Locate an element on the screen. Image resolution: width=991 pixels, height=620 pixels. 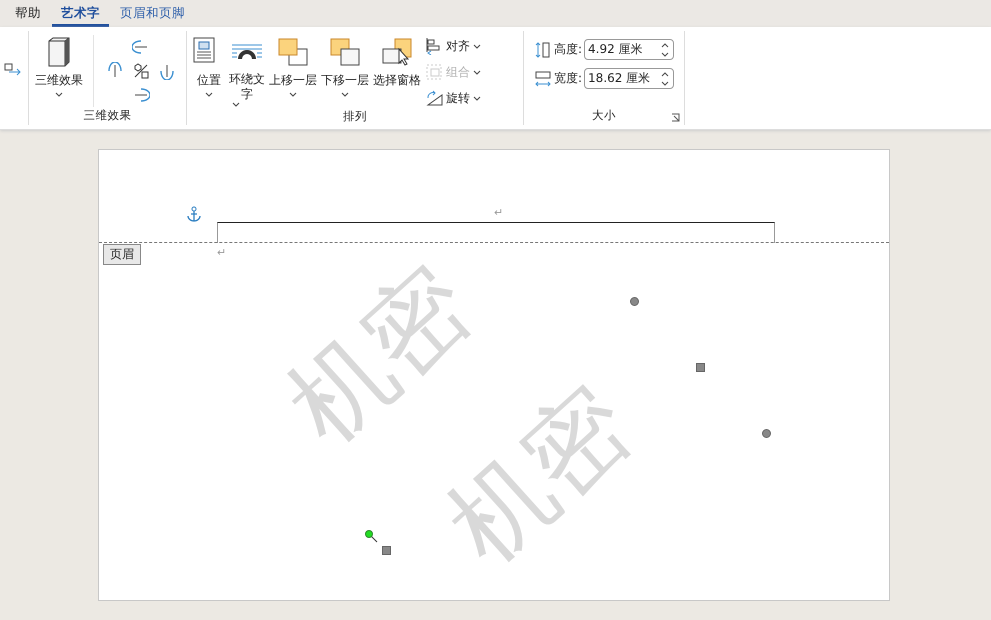
tilt-up-icon is located at coordinates (141, 47).